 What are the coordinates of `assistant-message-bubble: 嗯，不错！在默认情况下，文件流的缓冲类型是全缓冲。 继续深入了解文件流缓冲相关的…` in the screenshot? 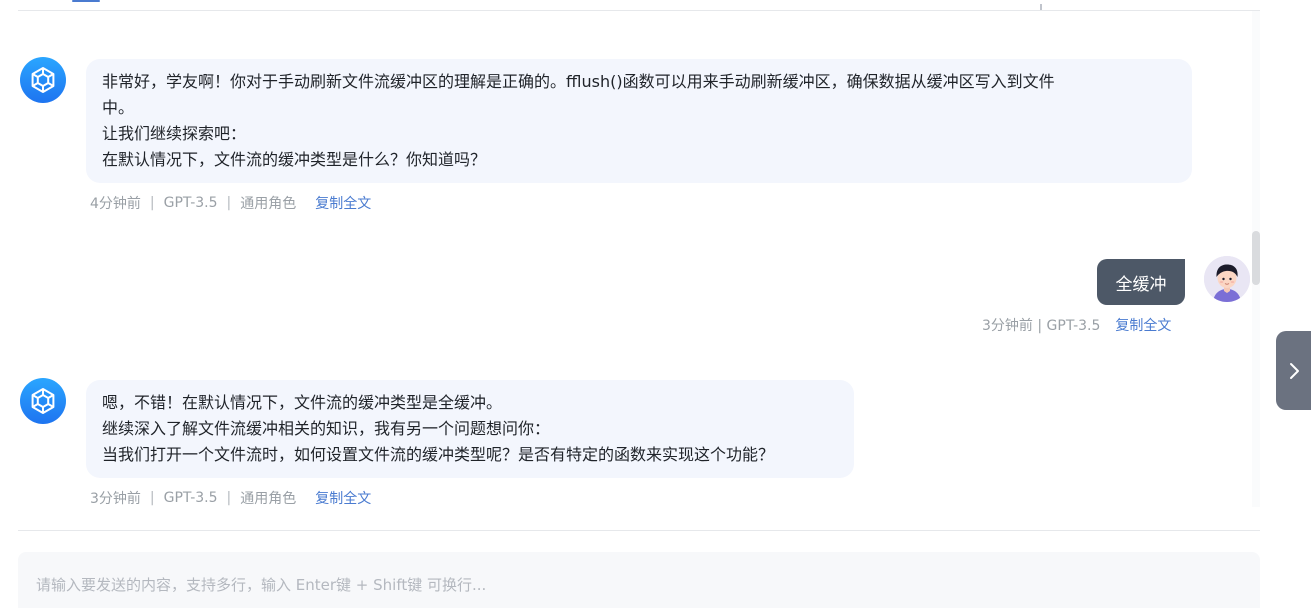 It's located at (470, 429).